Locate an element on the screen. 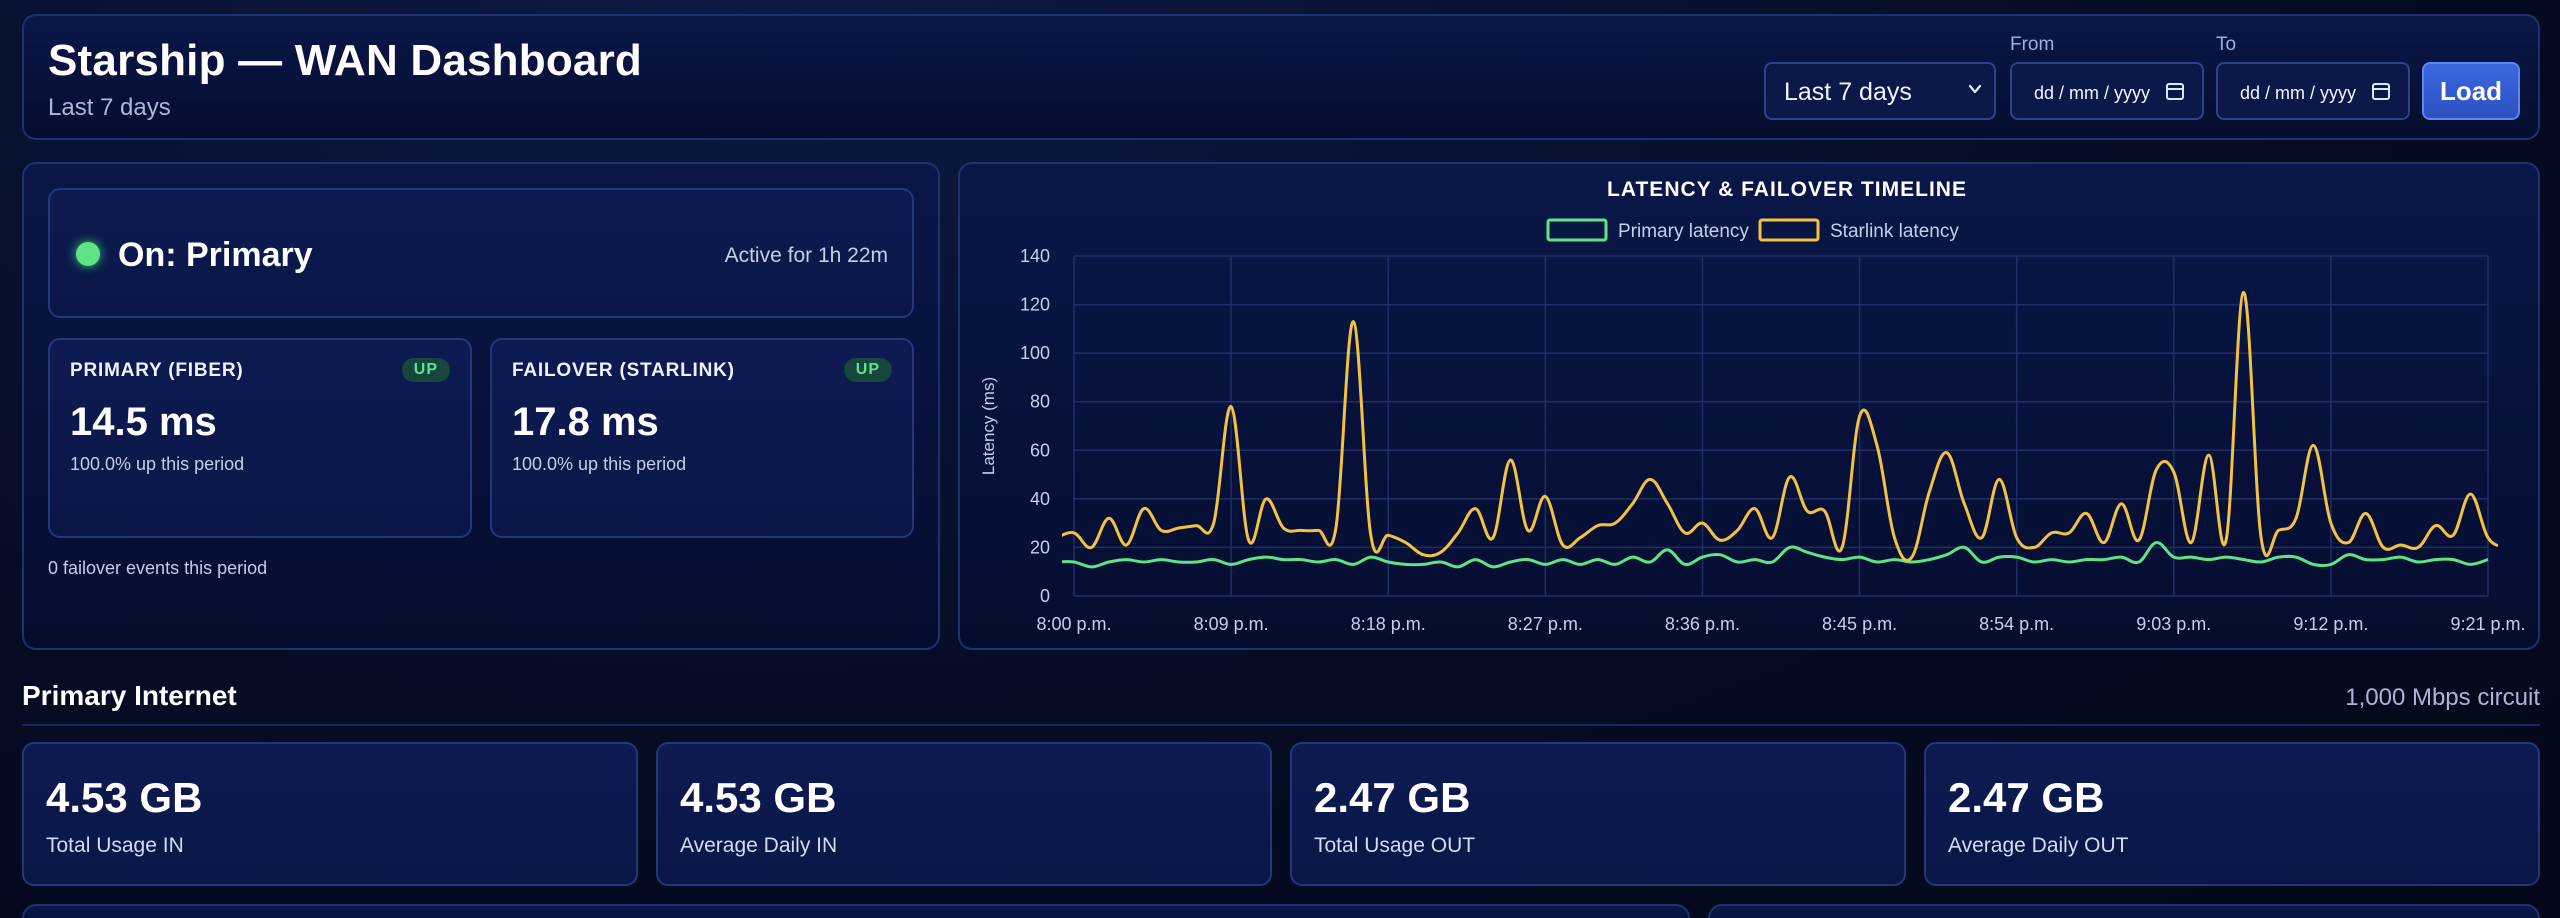 Image resolution: width=2560 pixels, height=918 pixels. from-label: From is located at coordinates (2032, 44).